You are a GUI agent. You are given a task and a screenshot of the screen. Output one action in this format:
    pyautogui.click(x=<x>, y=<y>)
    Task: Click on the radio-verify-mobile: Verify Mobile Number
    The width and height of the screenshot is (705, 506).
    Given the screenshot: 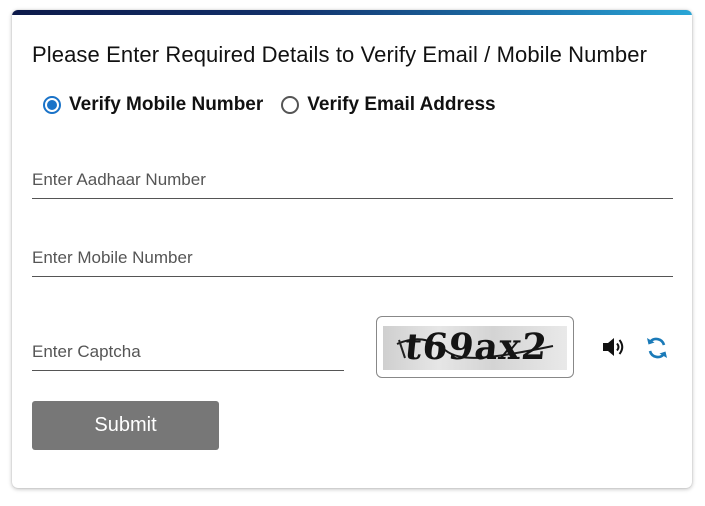 What is the action you would take?
    pyautogui.click(x=153, y=105)
    